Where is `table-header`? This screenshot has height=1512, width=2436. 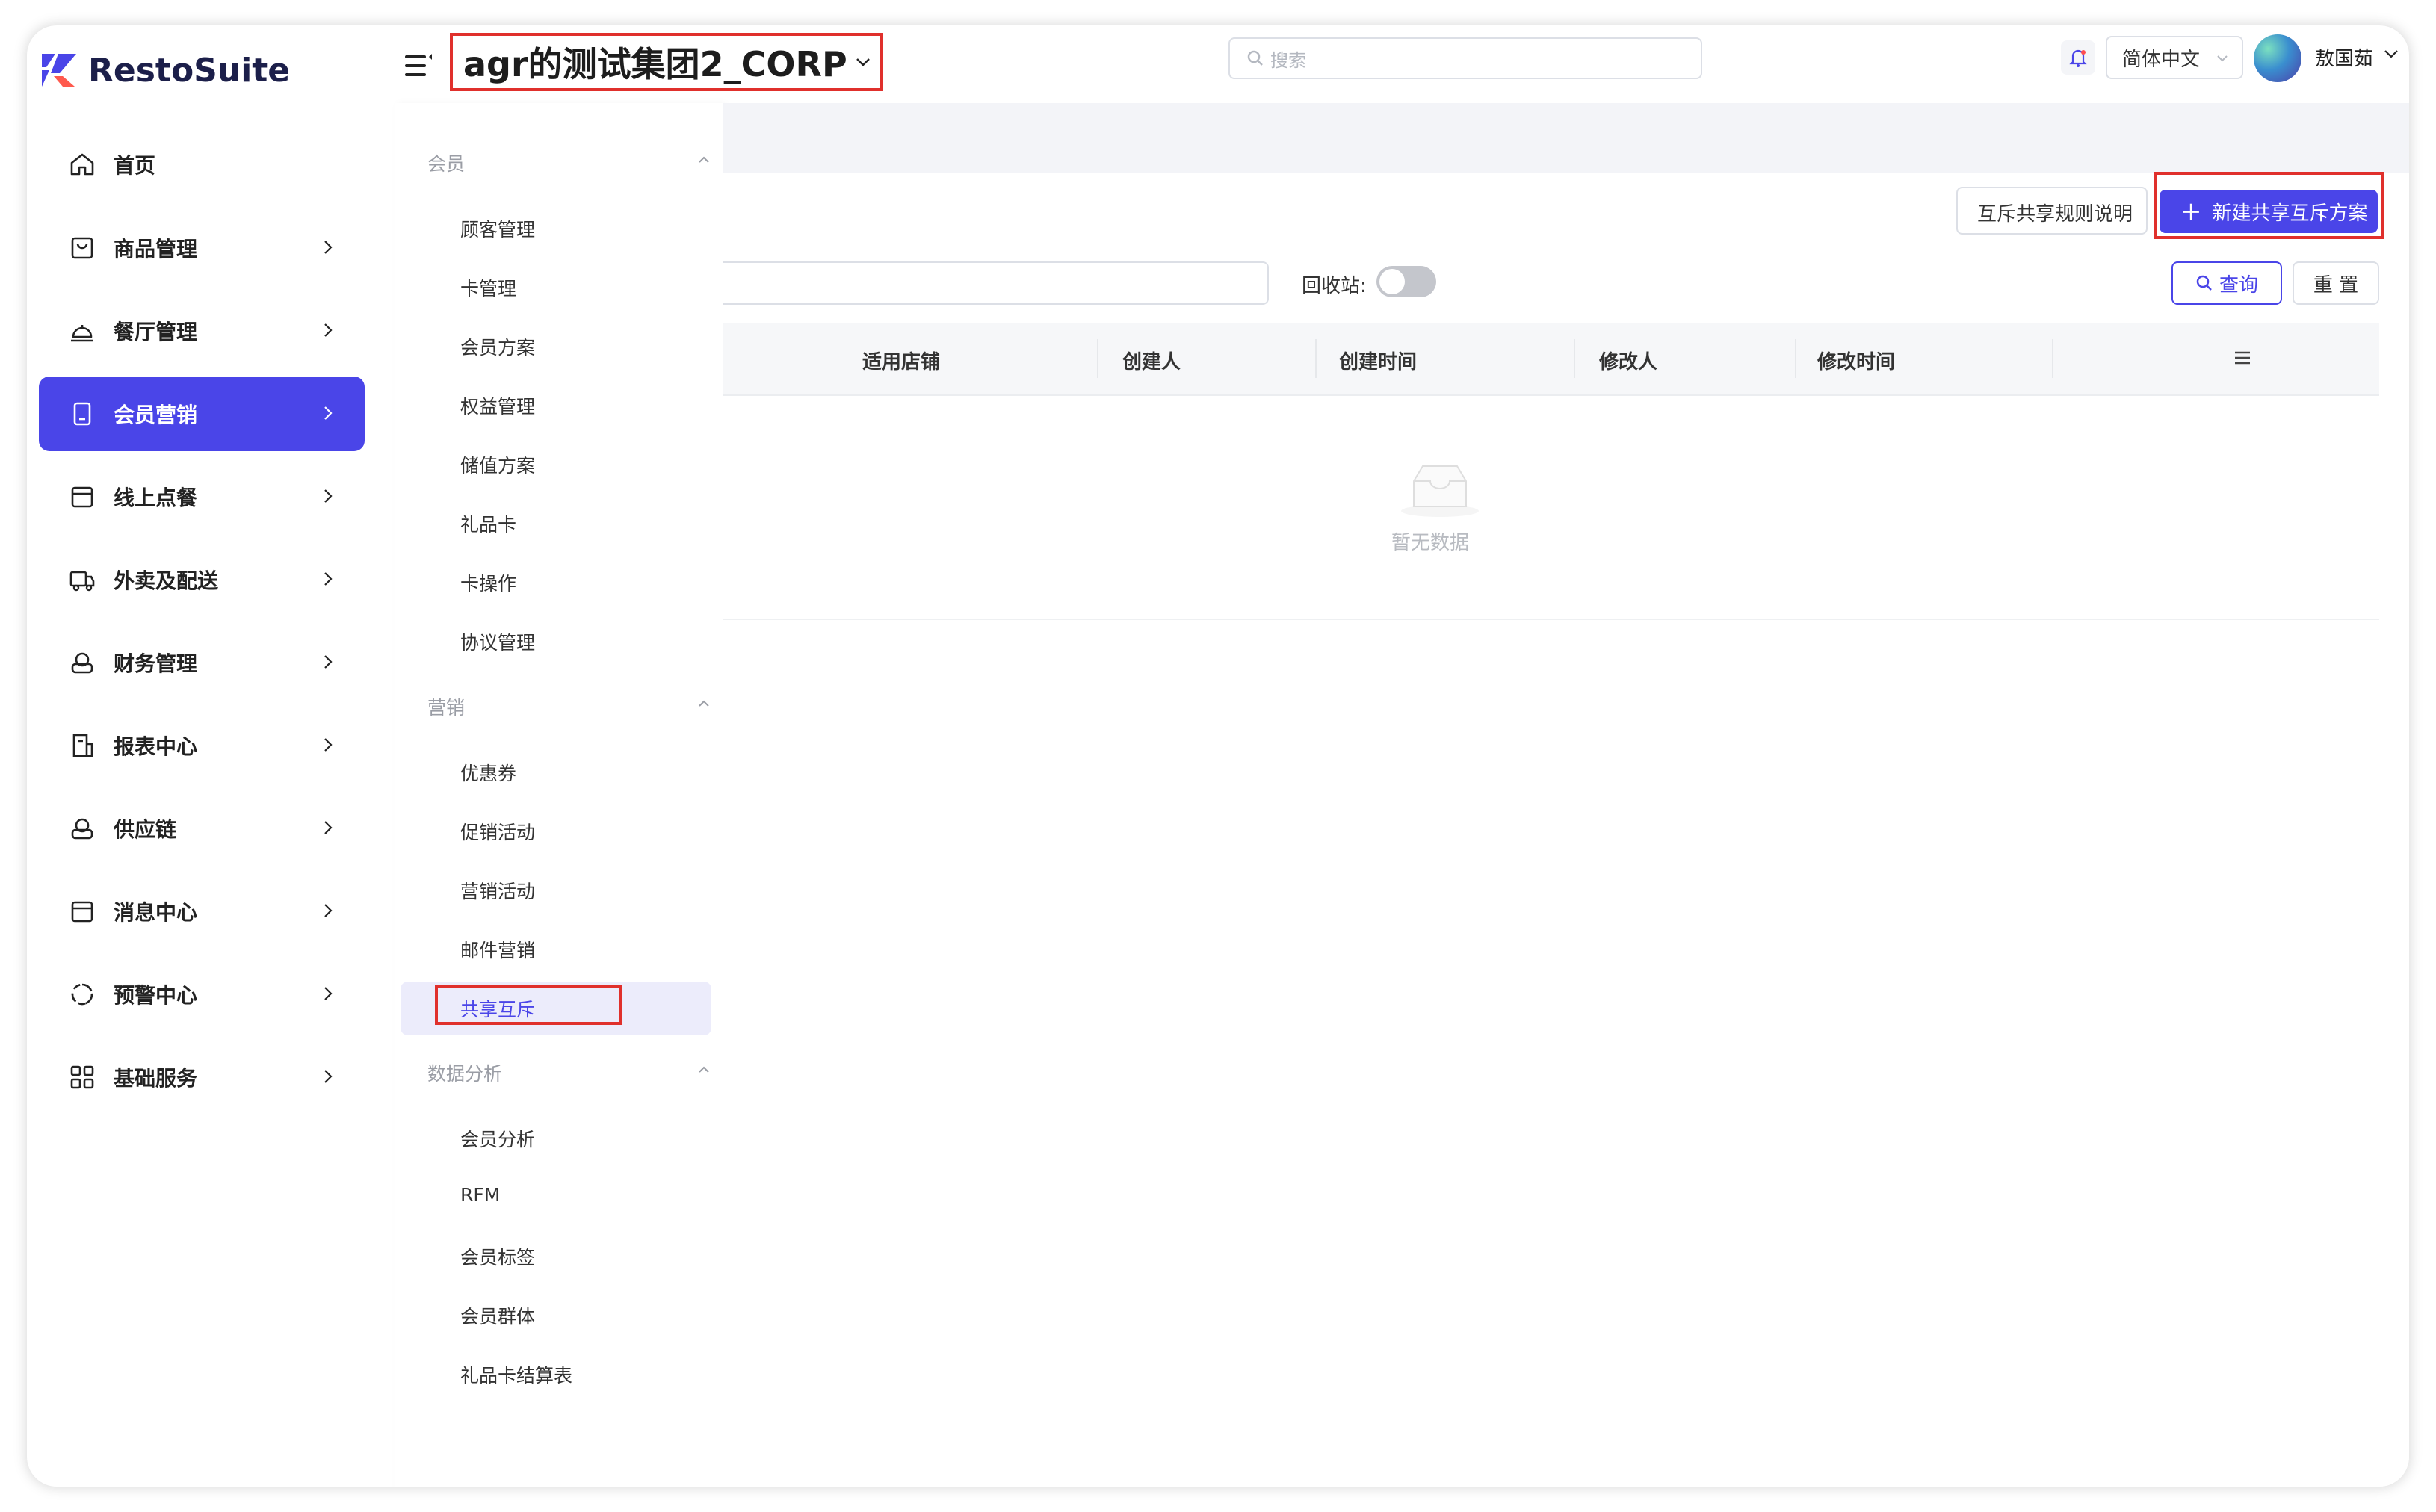 table-header is located at coordinates (1551, 359).